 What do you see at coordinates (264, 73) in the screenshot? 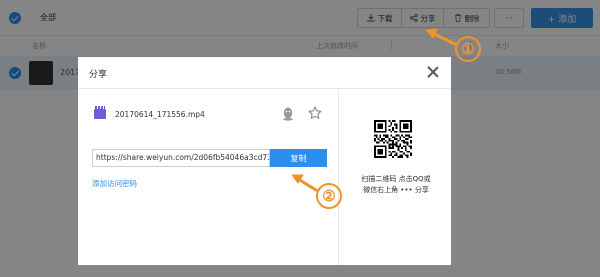
I see `dialog-header: 分享` at bounding box center [264, 73].